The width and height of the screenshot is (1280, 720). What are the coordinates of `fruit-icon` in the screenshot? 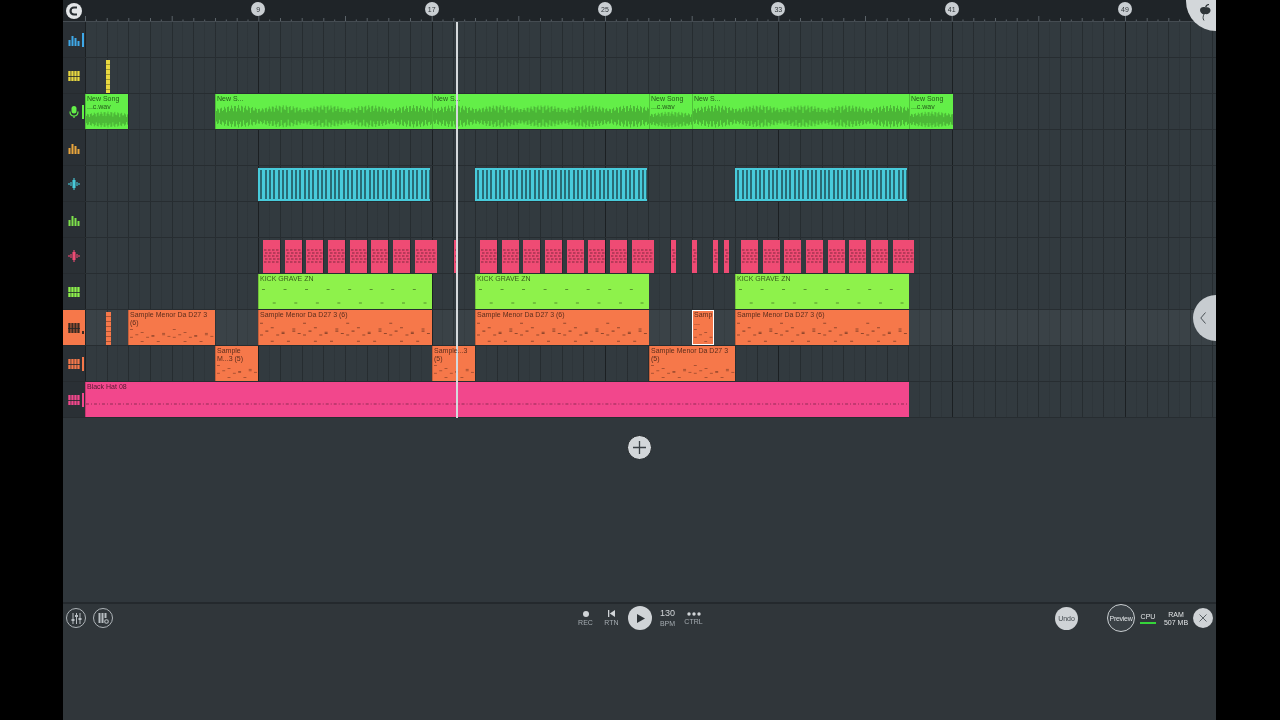 It's located at (1205, 12).